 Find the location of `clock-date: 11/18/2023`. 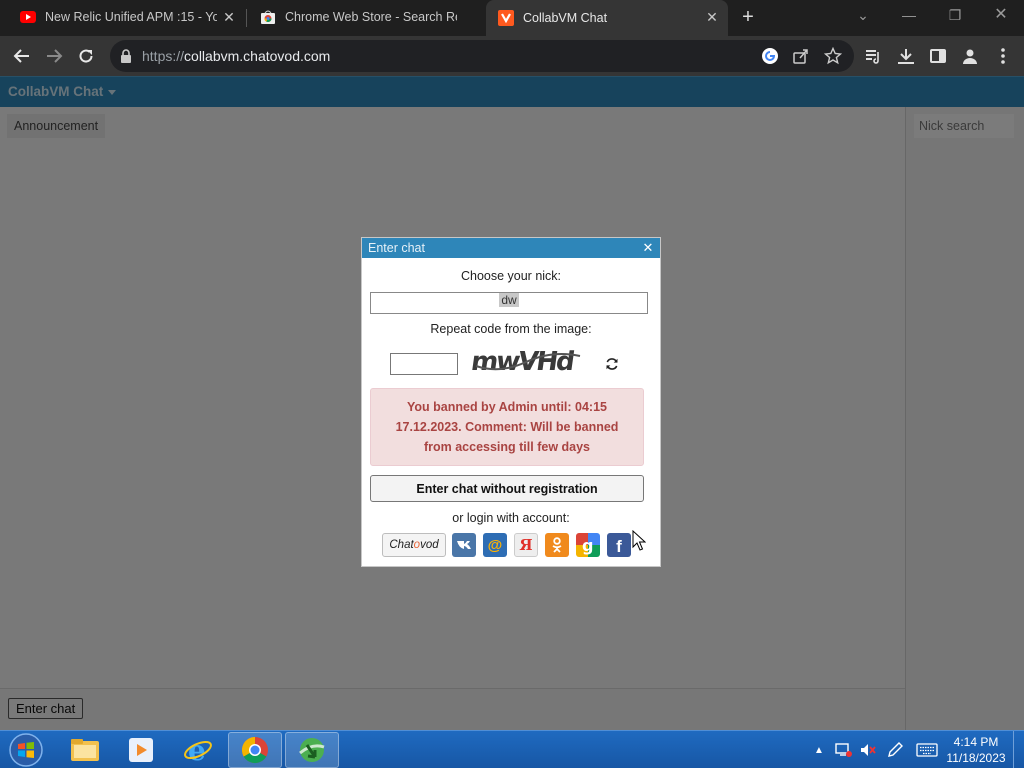

clock-date: 11/18/2023 is located at coordinates (976, 758).